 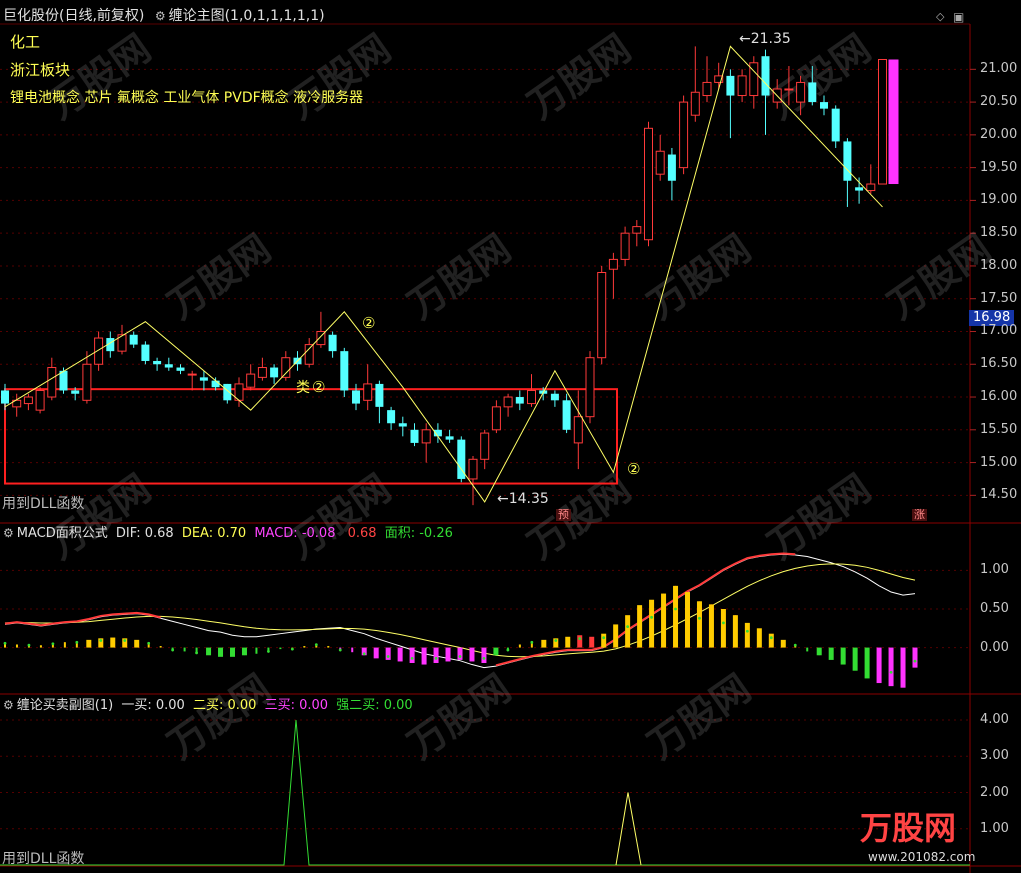 I want to click on macd-tick-label: 1.00, so click(x=994, y=570).